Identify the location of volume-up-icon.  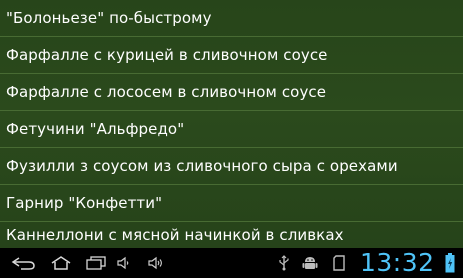
(155, 263).